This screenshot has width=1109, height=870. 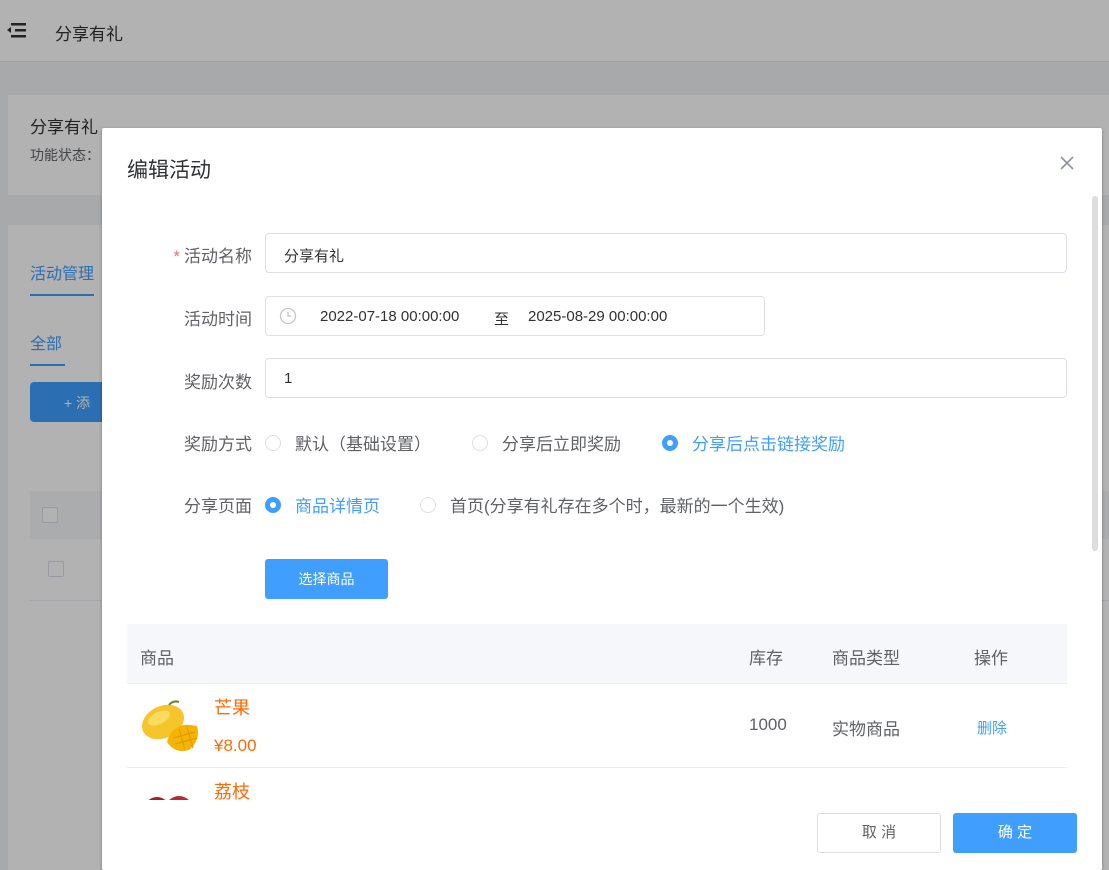 I want to click on activity-name-label: * 活动名称, so click(x=212, y=256).